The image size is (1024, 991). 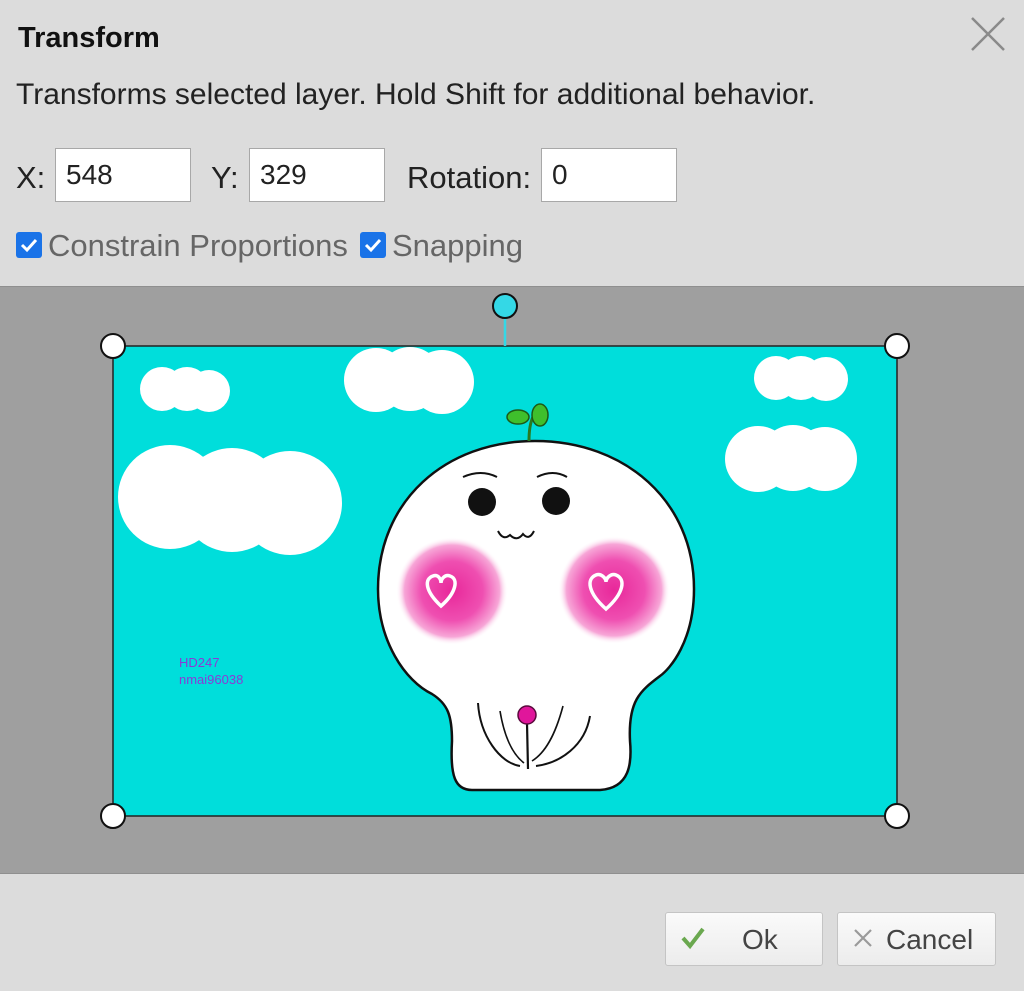 I want to click on resize-handle-top-left, so click(x=113, y=346).